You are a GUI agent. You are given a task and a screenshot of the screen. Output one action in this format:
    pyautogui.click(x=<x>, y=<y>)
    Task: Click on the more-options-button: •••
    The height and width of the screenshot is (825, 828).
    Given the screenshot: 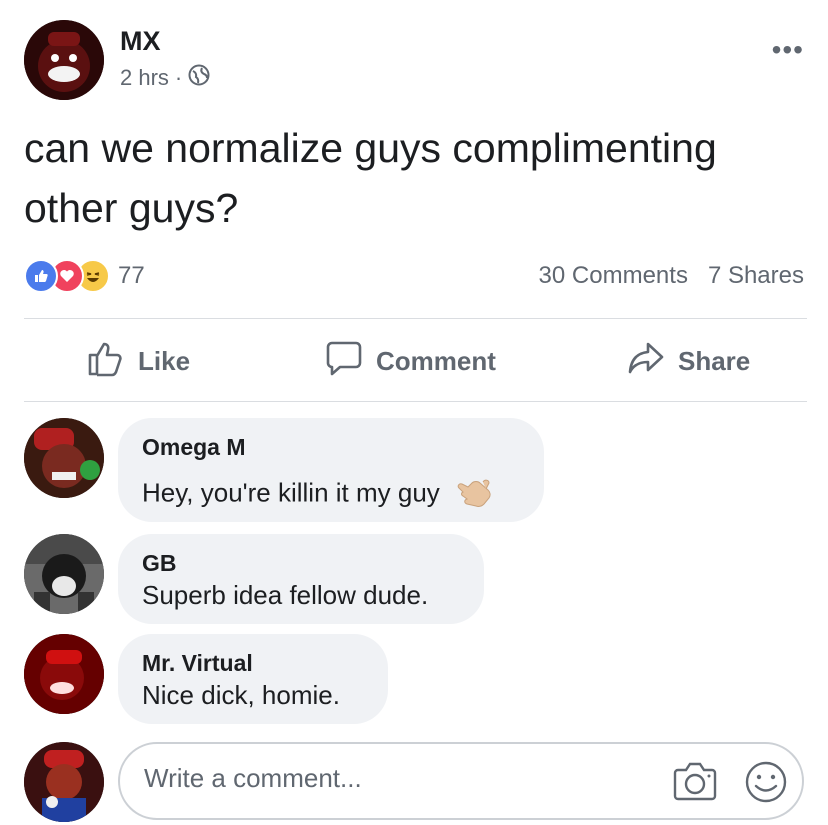 What is the action you would take?
    pyautogui.click(x=788, y=50)
    